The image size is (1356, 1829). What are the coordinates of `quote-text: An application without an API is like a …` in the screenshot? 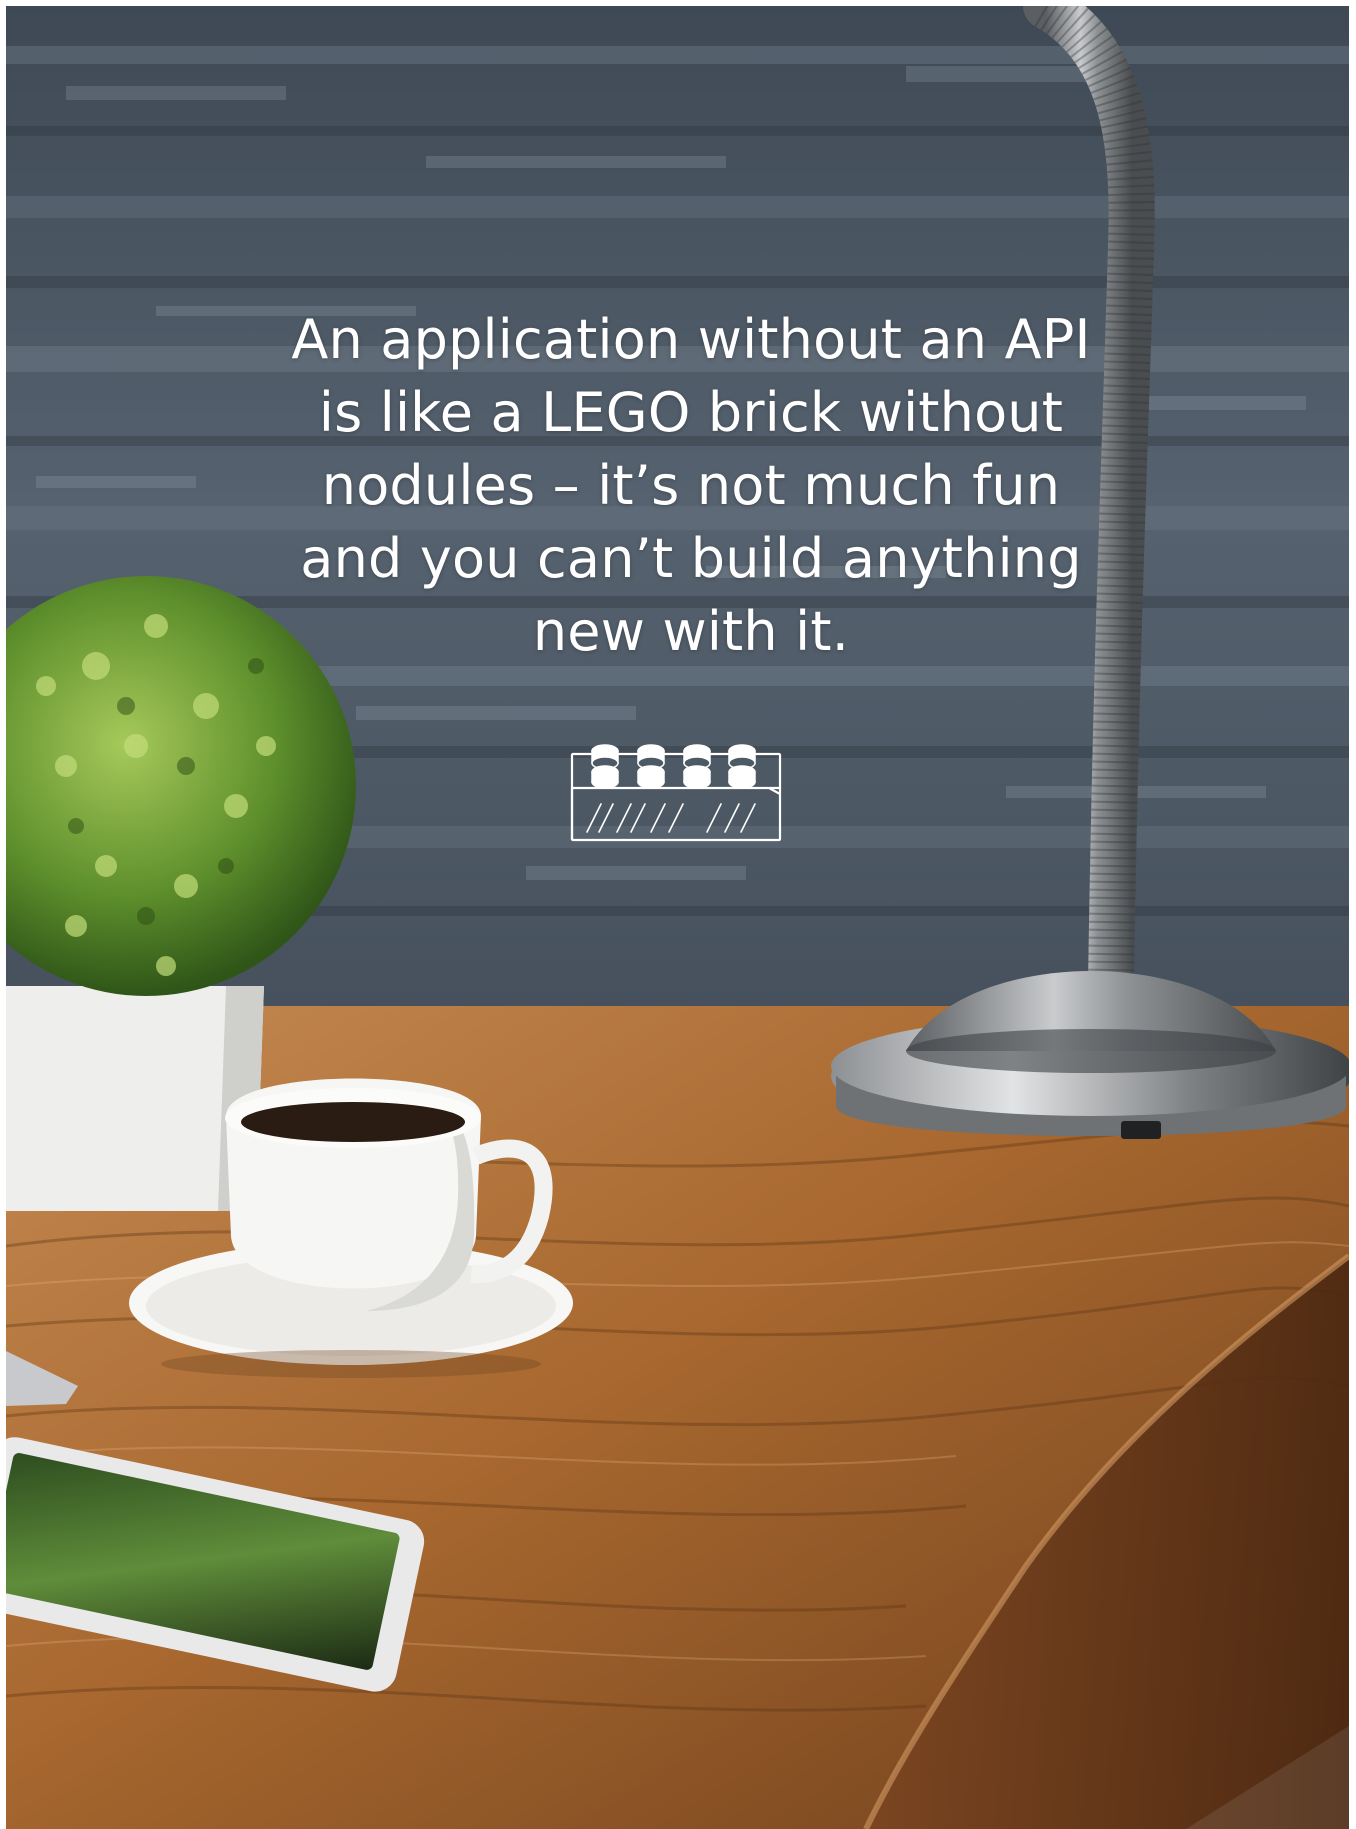 It's located at (691, 485).